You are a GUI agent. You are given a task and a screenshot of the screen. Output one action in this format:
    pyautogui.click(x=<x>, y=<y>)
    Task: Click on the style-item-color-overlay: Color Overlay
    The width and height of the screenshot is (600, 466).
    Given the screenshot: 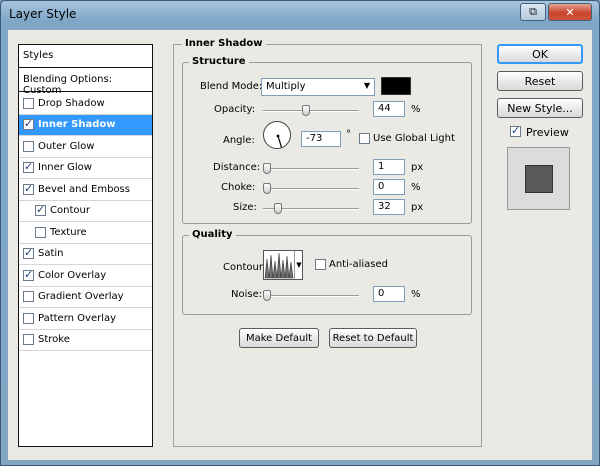 What is the action you would take?
    pyautogui.click(x=85, y=276)
    